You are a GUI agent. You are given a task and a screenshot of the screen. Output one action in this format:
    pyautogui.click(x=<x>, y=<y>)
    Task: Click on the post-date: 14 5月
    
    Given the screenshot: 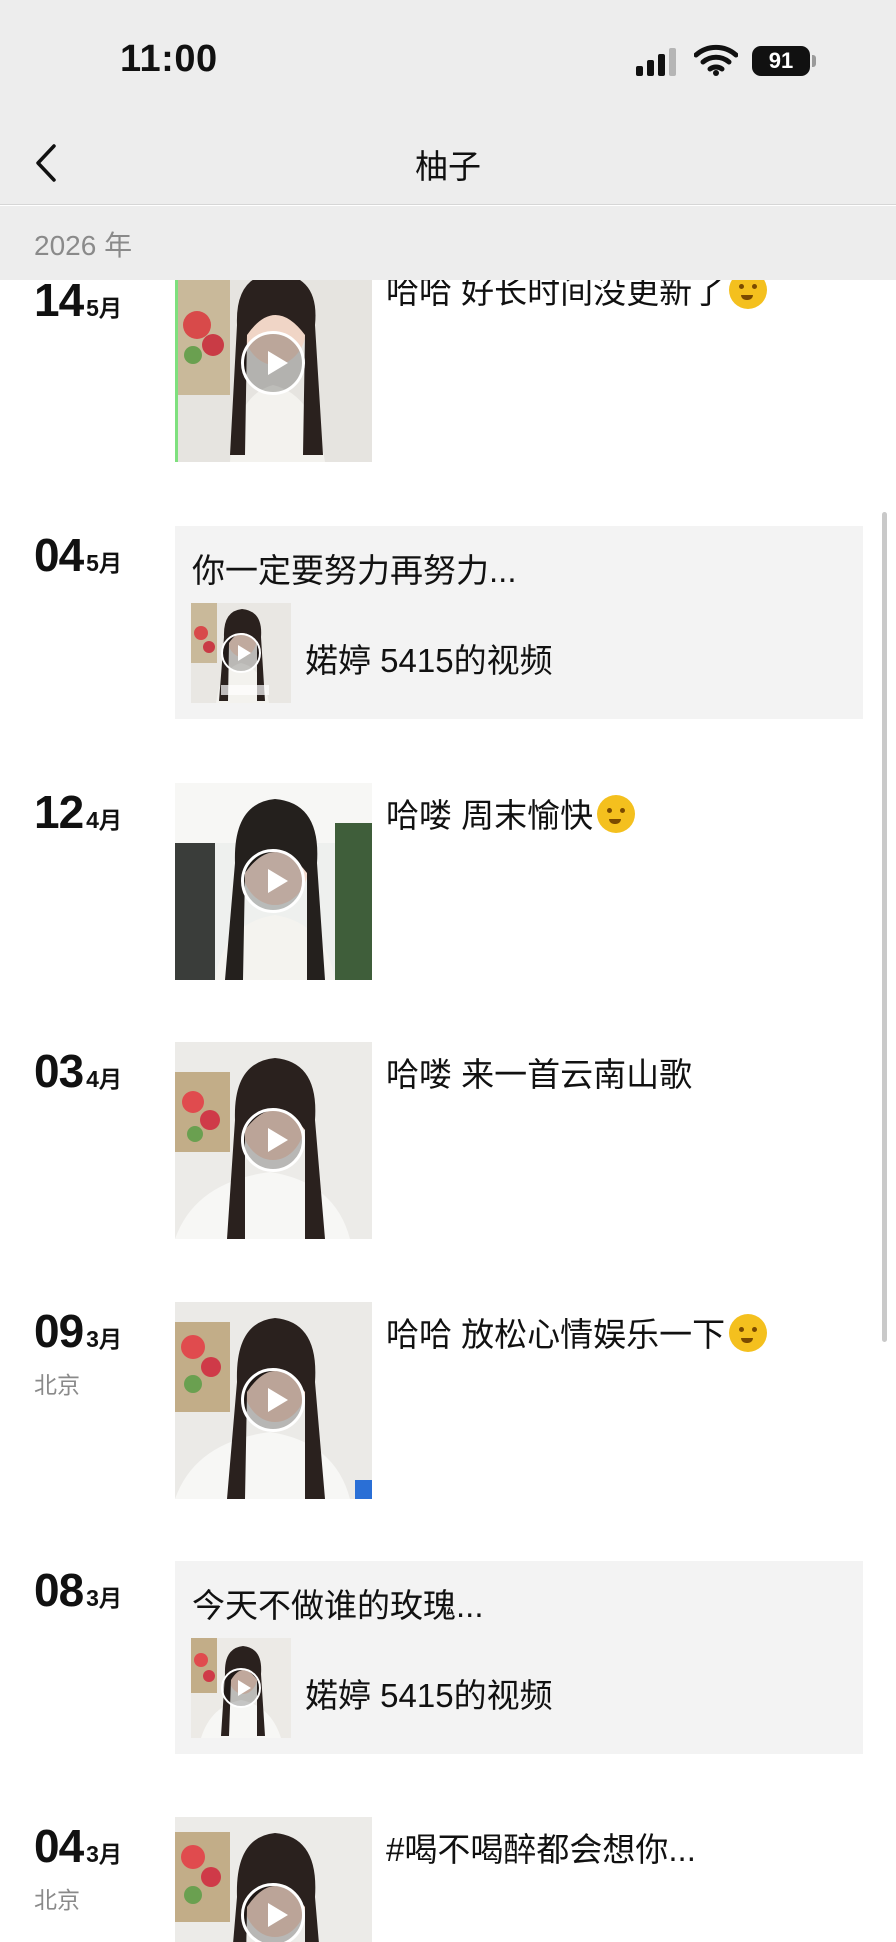 What is the action you would take?
    pyautogui.click(x=78, y=300)
    